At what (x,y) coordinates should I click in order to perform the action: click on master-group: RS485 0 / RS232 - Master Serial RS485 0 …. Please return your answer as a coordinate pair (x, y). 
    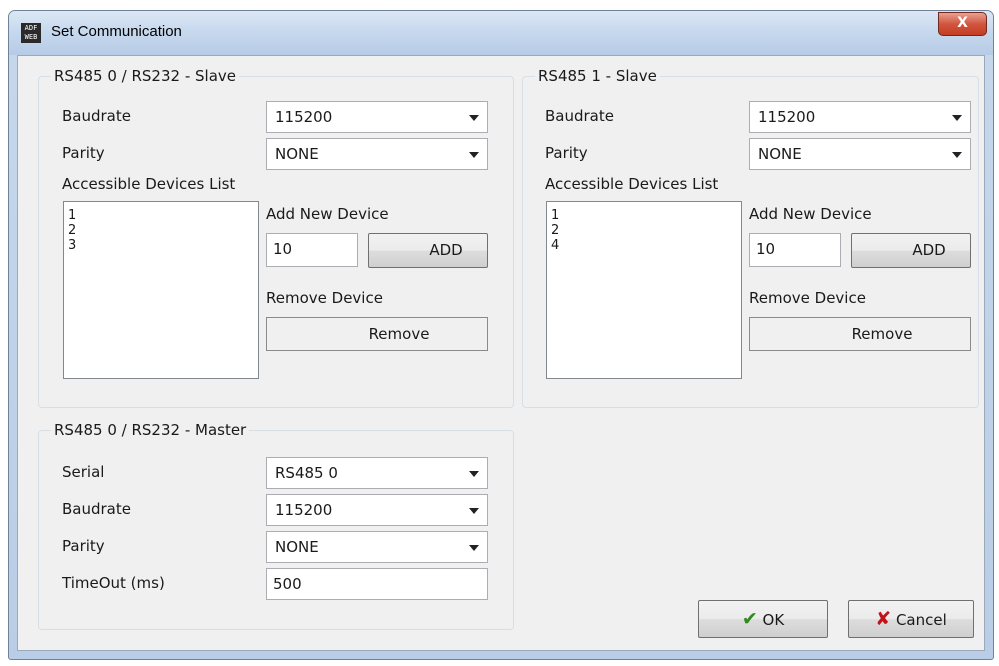
    Looking at the image, I should click on (276, 525).